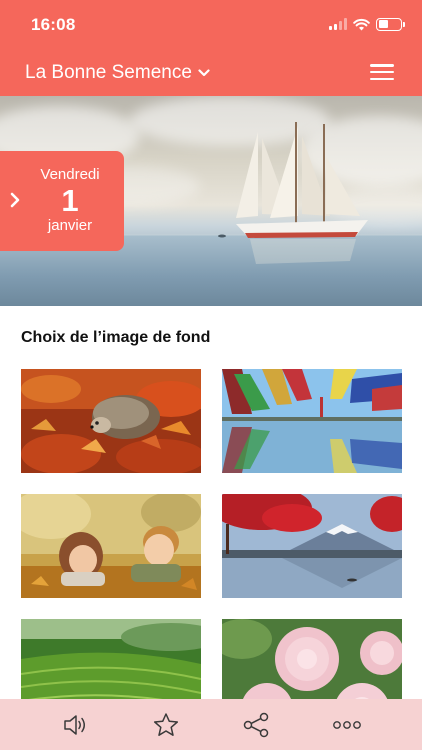 Image resolution: width=422 pixels, height=750 pixels. Describe the element at coordinates (338, 24) in the screenshot. I see `signal-icon` at that location.